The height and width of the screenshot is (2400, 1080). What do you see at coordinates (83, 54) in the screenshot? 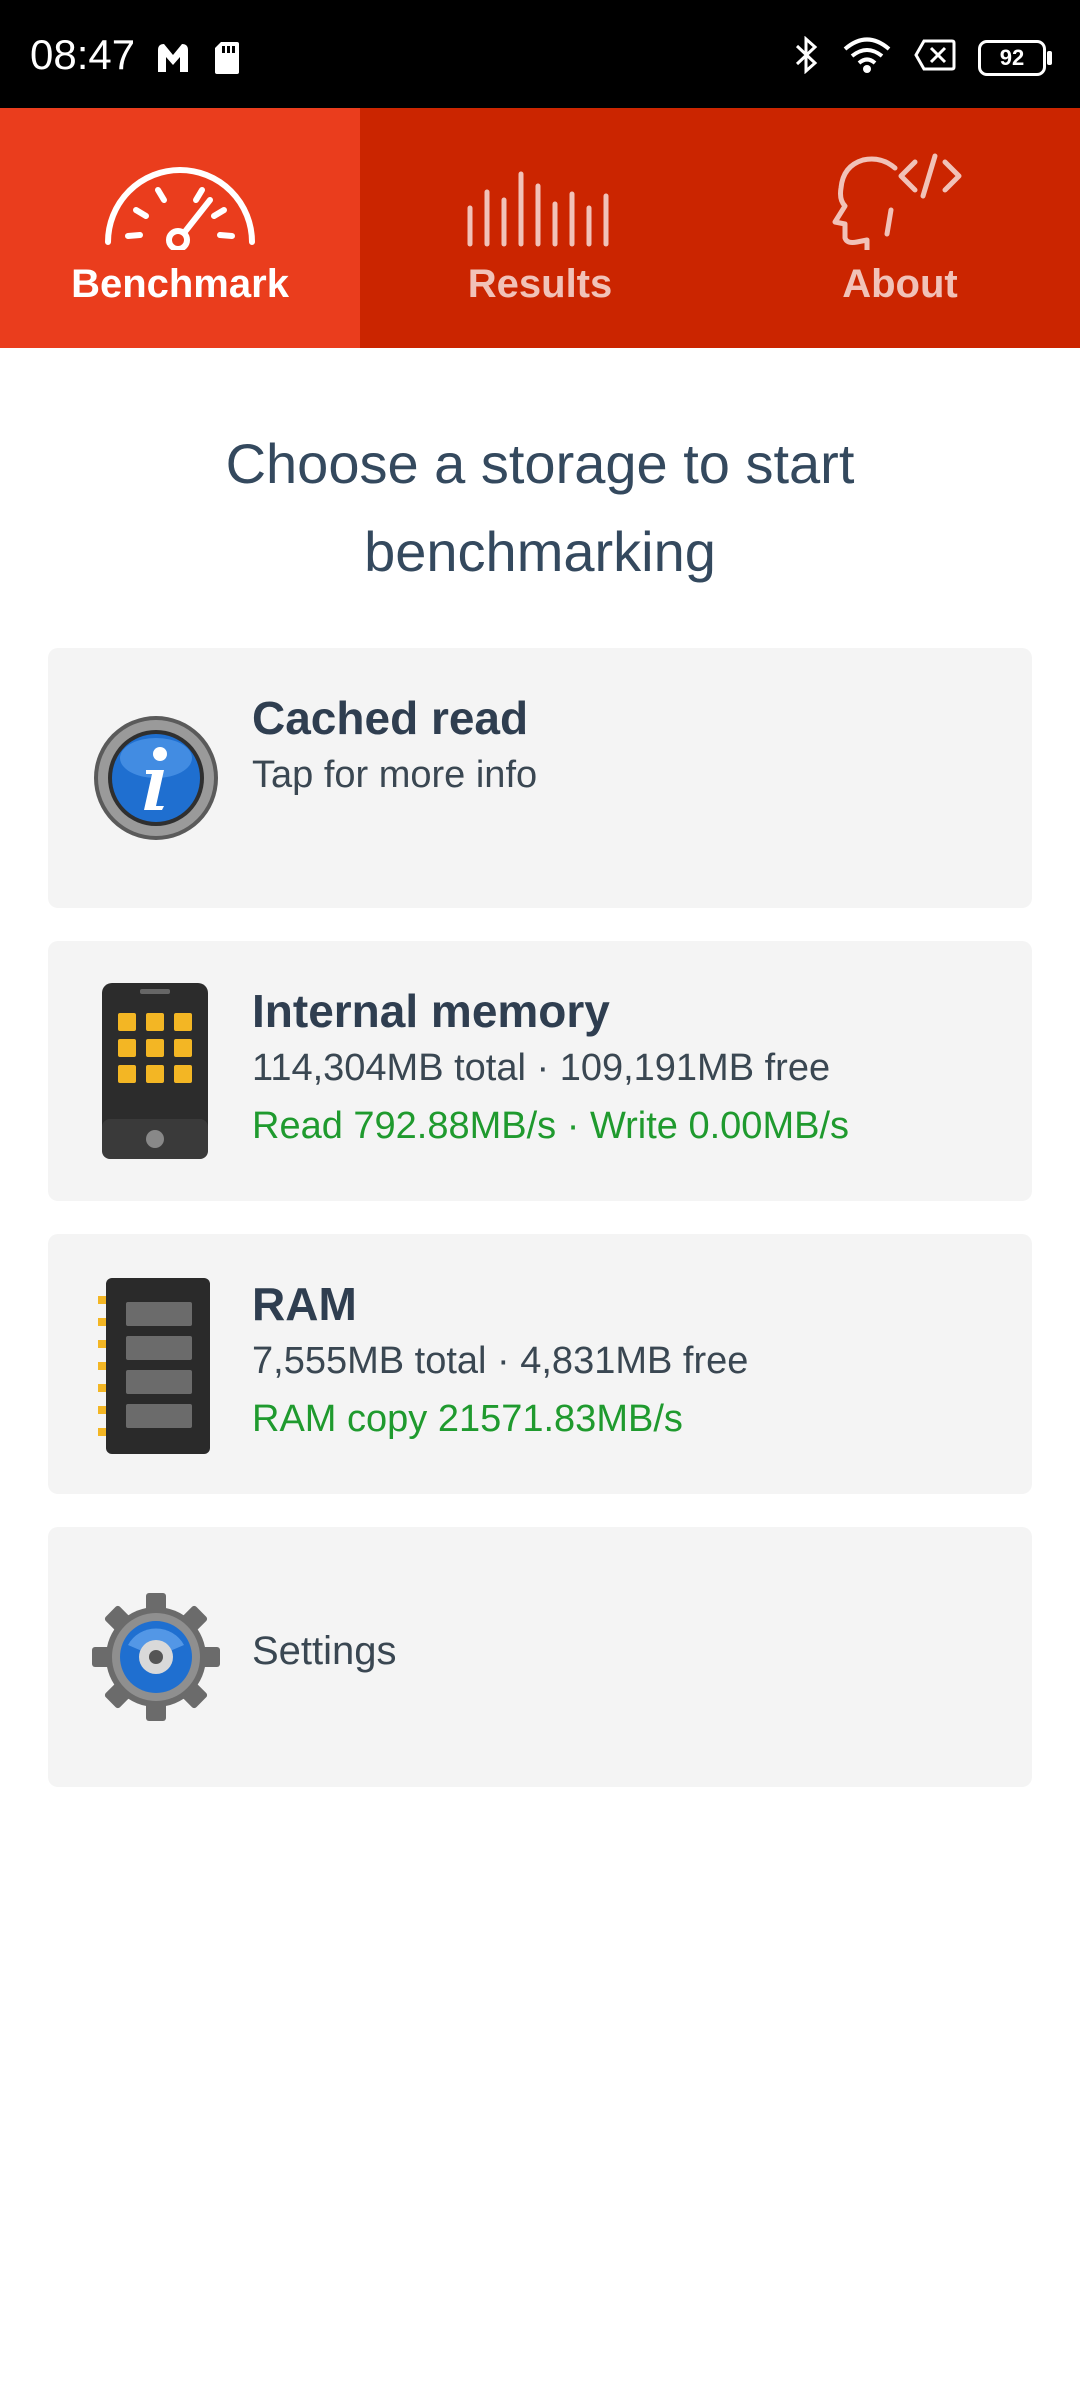
I see `status-time: 08:47` at bounding box center [83, 54].